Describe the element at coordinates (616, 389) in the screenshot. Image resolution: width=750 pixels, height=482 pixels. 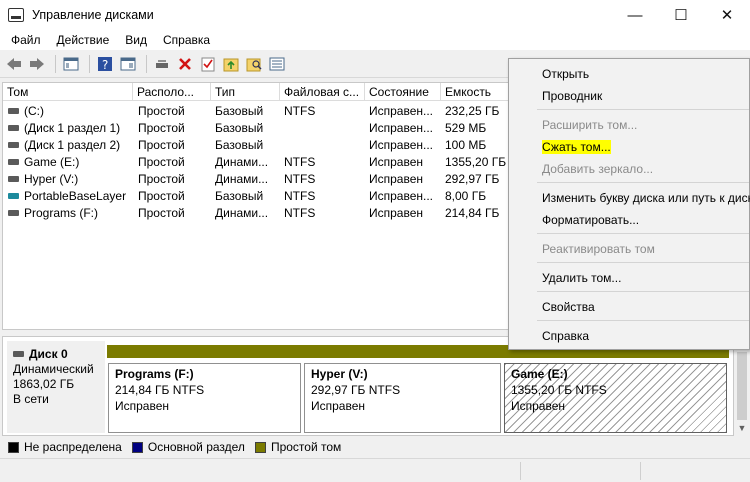
I see `partition-game: Game (E:) 1355,20 ГБ NTFS Исправен` at that location.